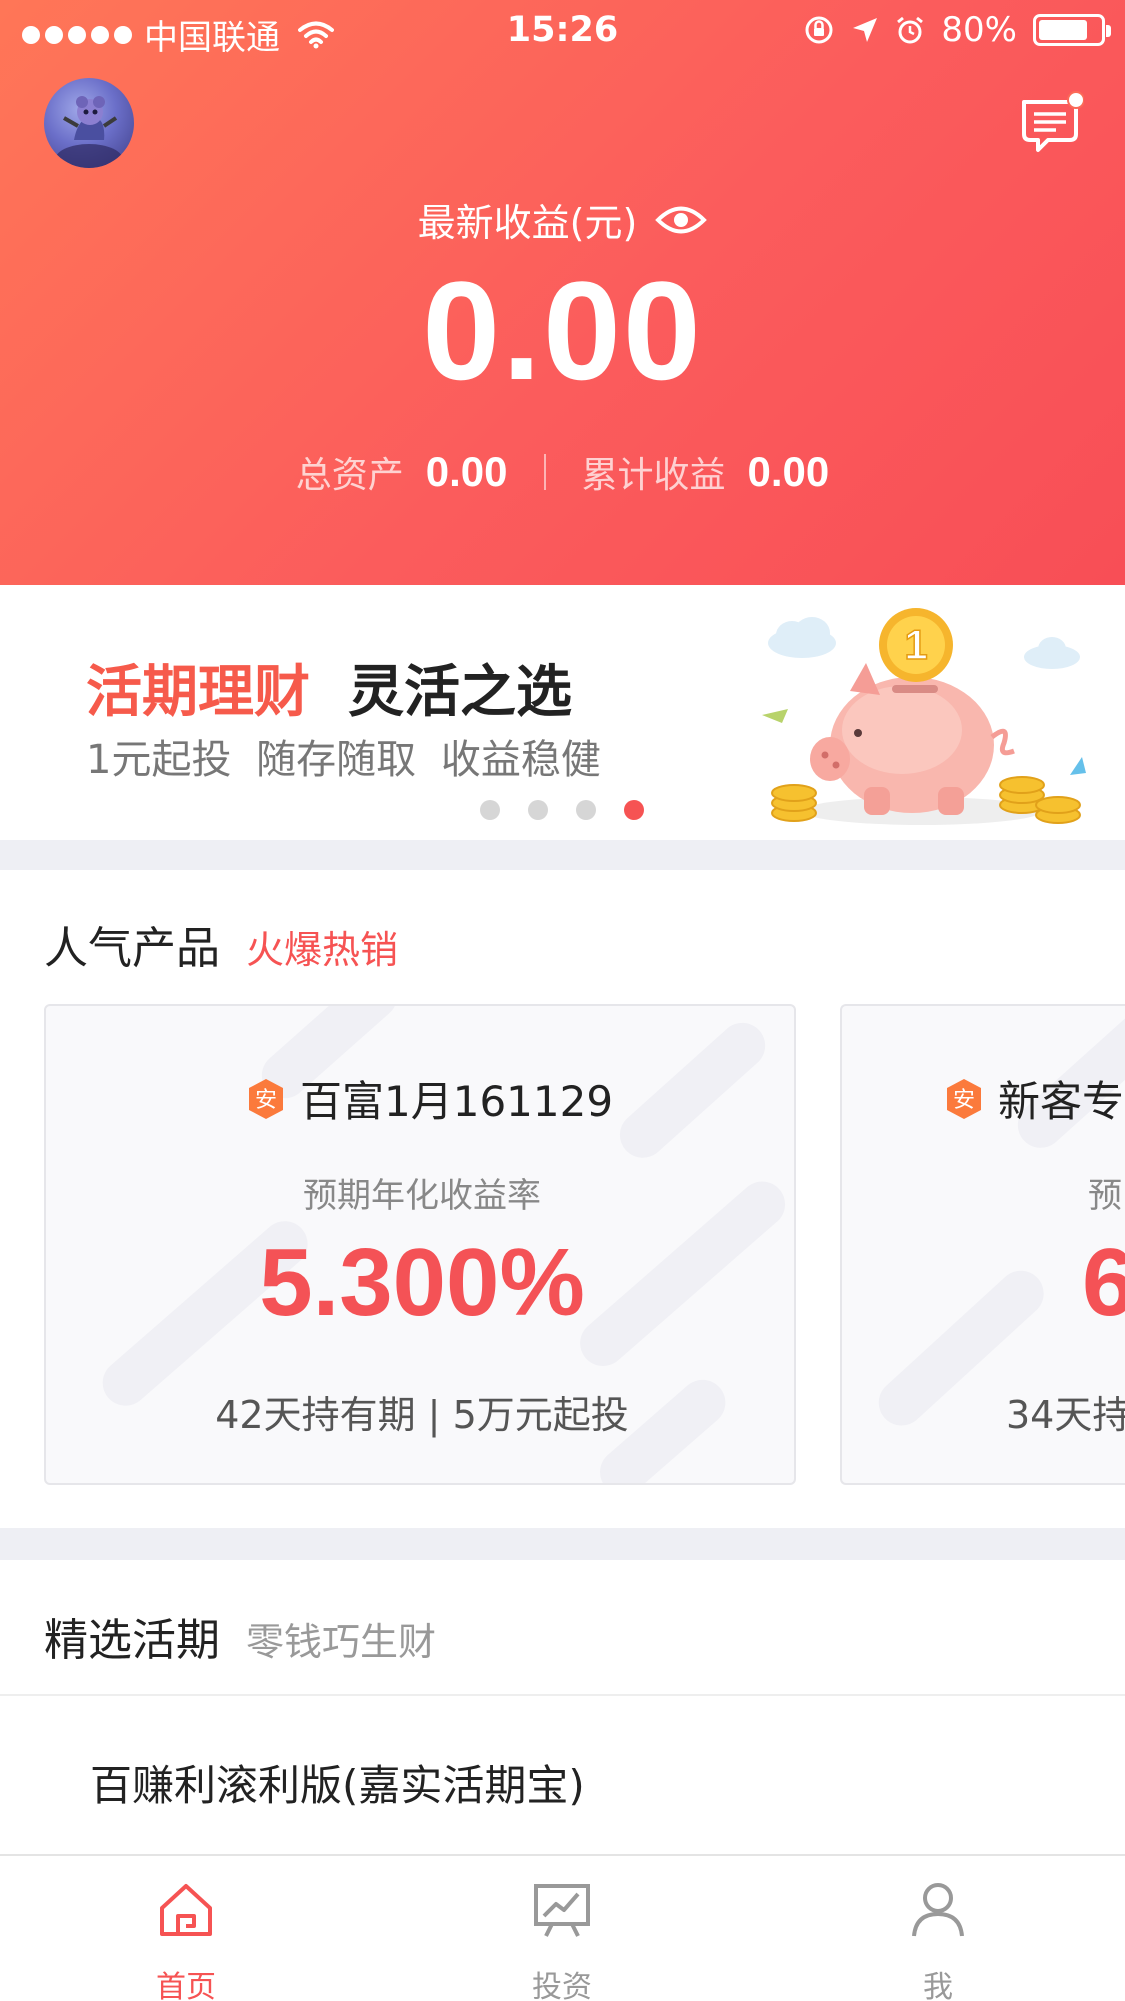  What do you see at coordinates (460, 692) in the screenshot?
I see `banner-title-rest: 灵活之选` at bounding box center [460, 692].